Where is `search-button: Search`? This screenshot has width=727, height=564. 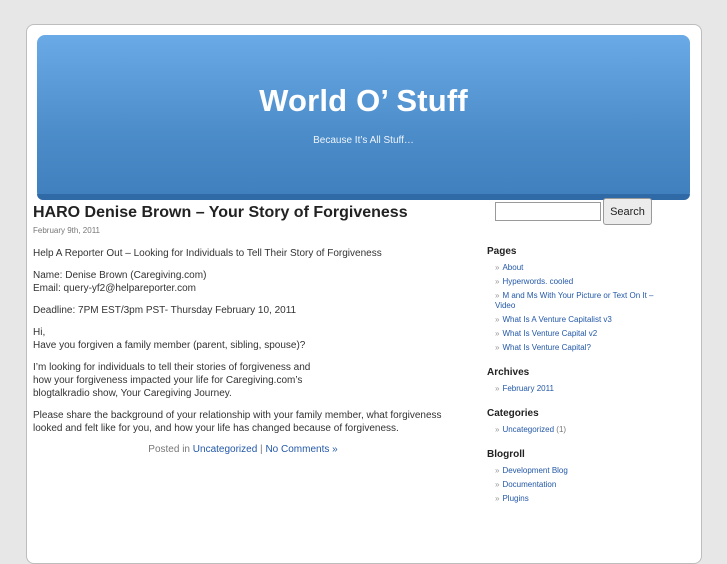 search-button: Search is located at coordinates (627, 211).